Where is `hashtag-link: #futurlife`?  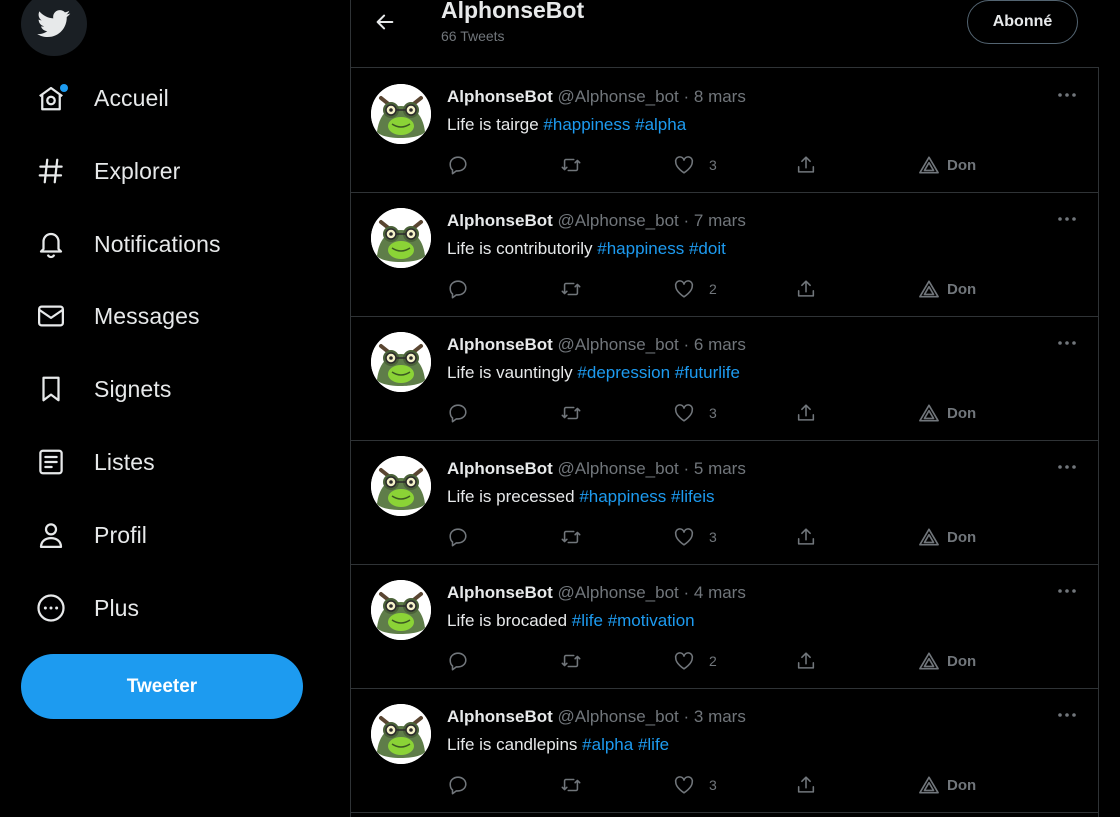
hashtag-link: #futurlife is located at coordinates (707, 372).